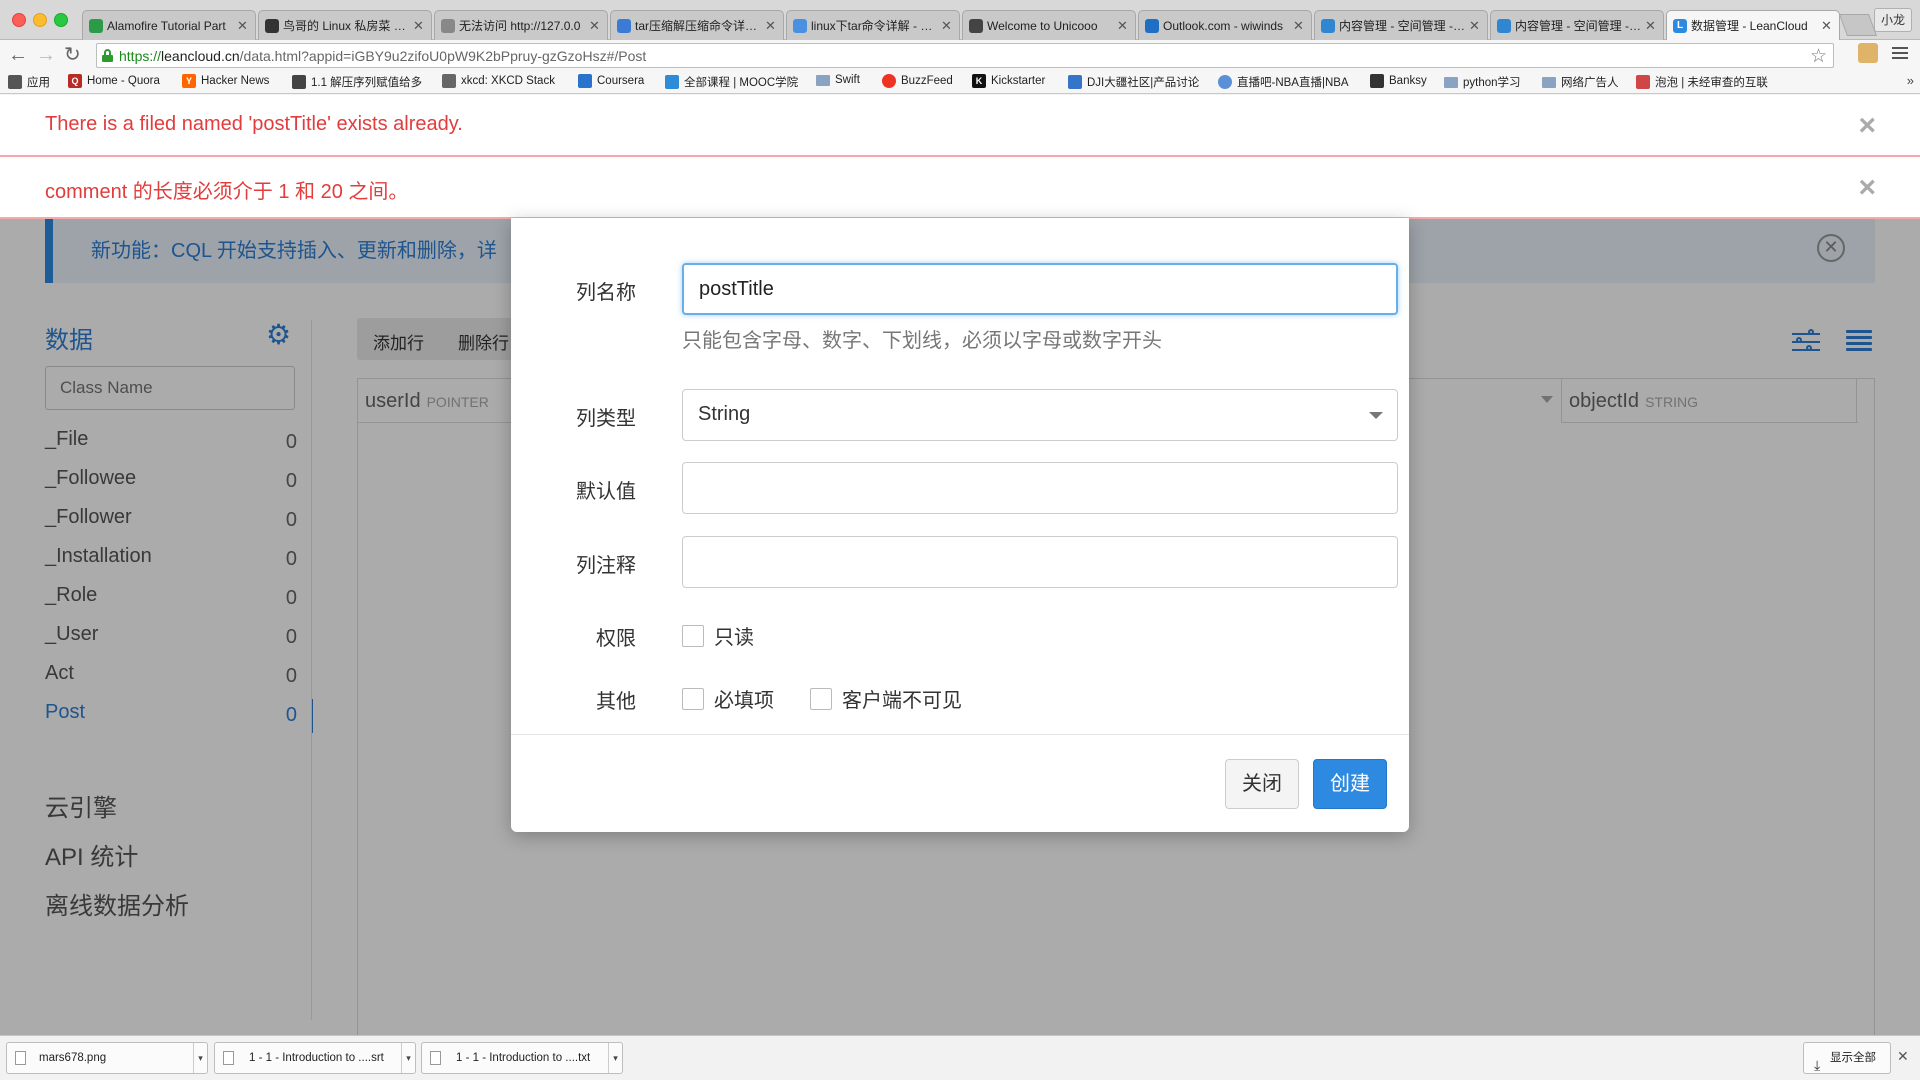  What do you see at coordinates (1398, 81) in the screenshot?
I see `bookmark-item: Banksy` at bounding box center [1398, 81].